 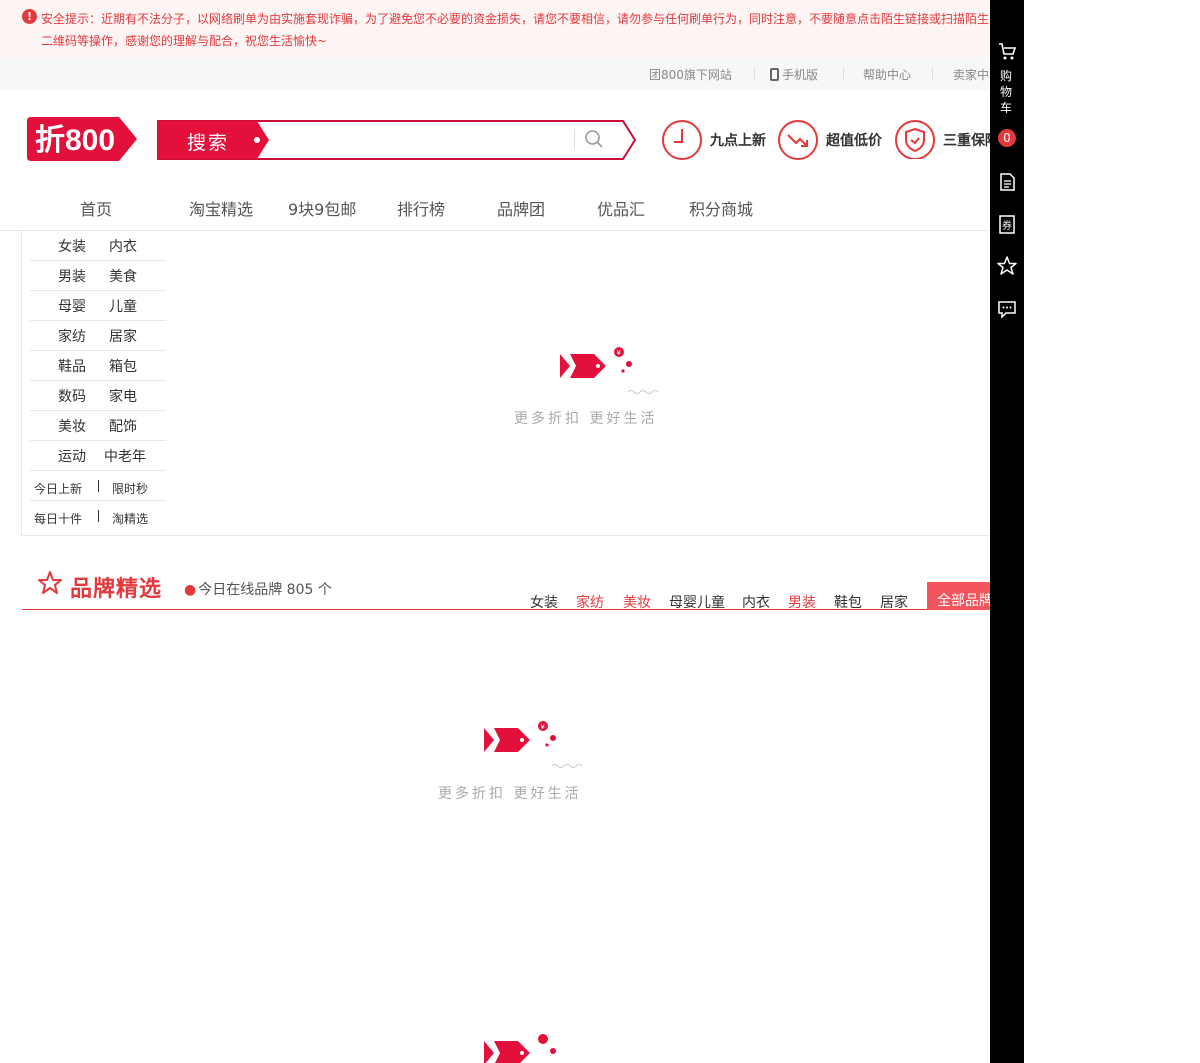 I want to click on brand-tab: 家纺, so click(x=590, y=602).